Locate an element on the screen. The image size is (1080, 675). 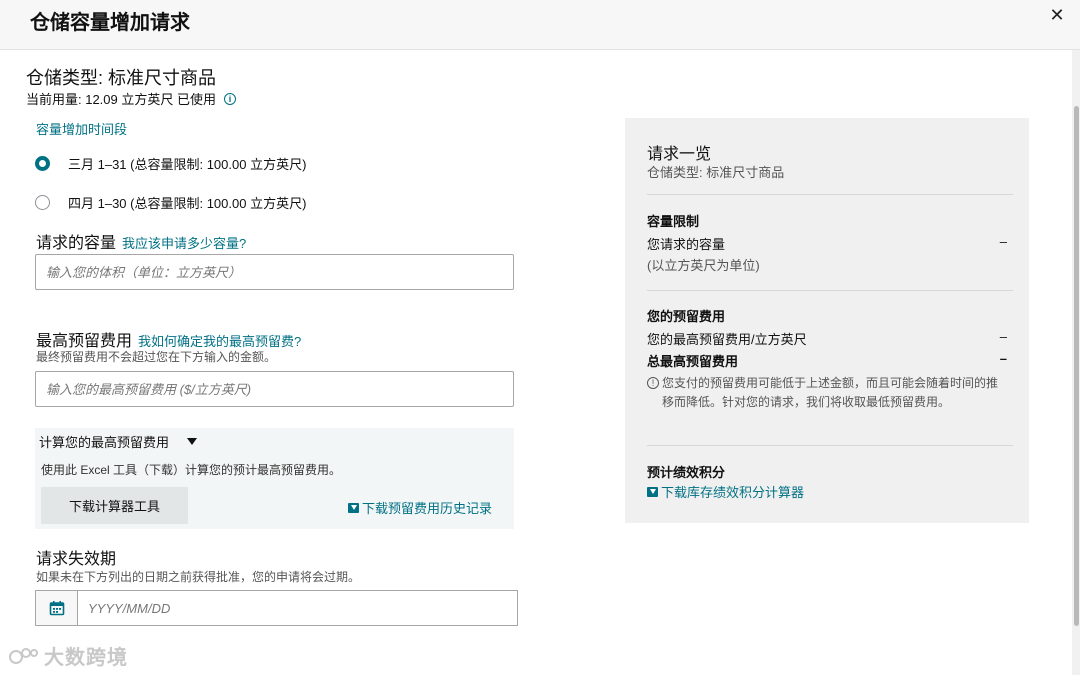
reserve-fee-input is located at coordinates (274, 389).